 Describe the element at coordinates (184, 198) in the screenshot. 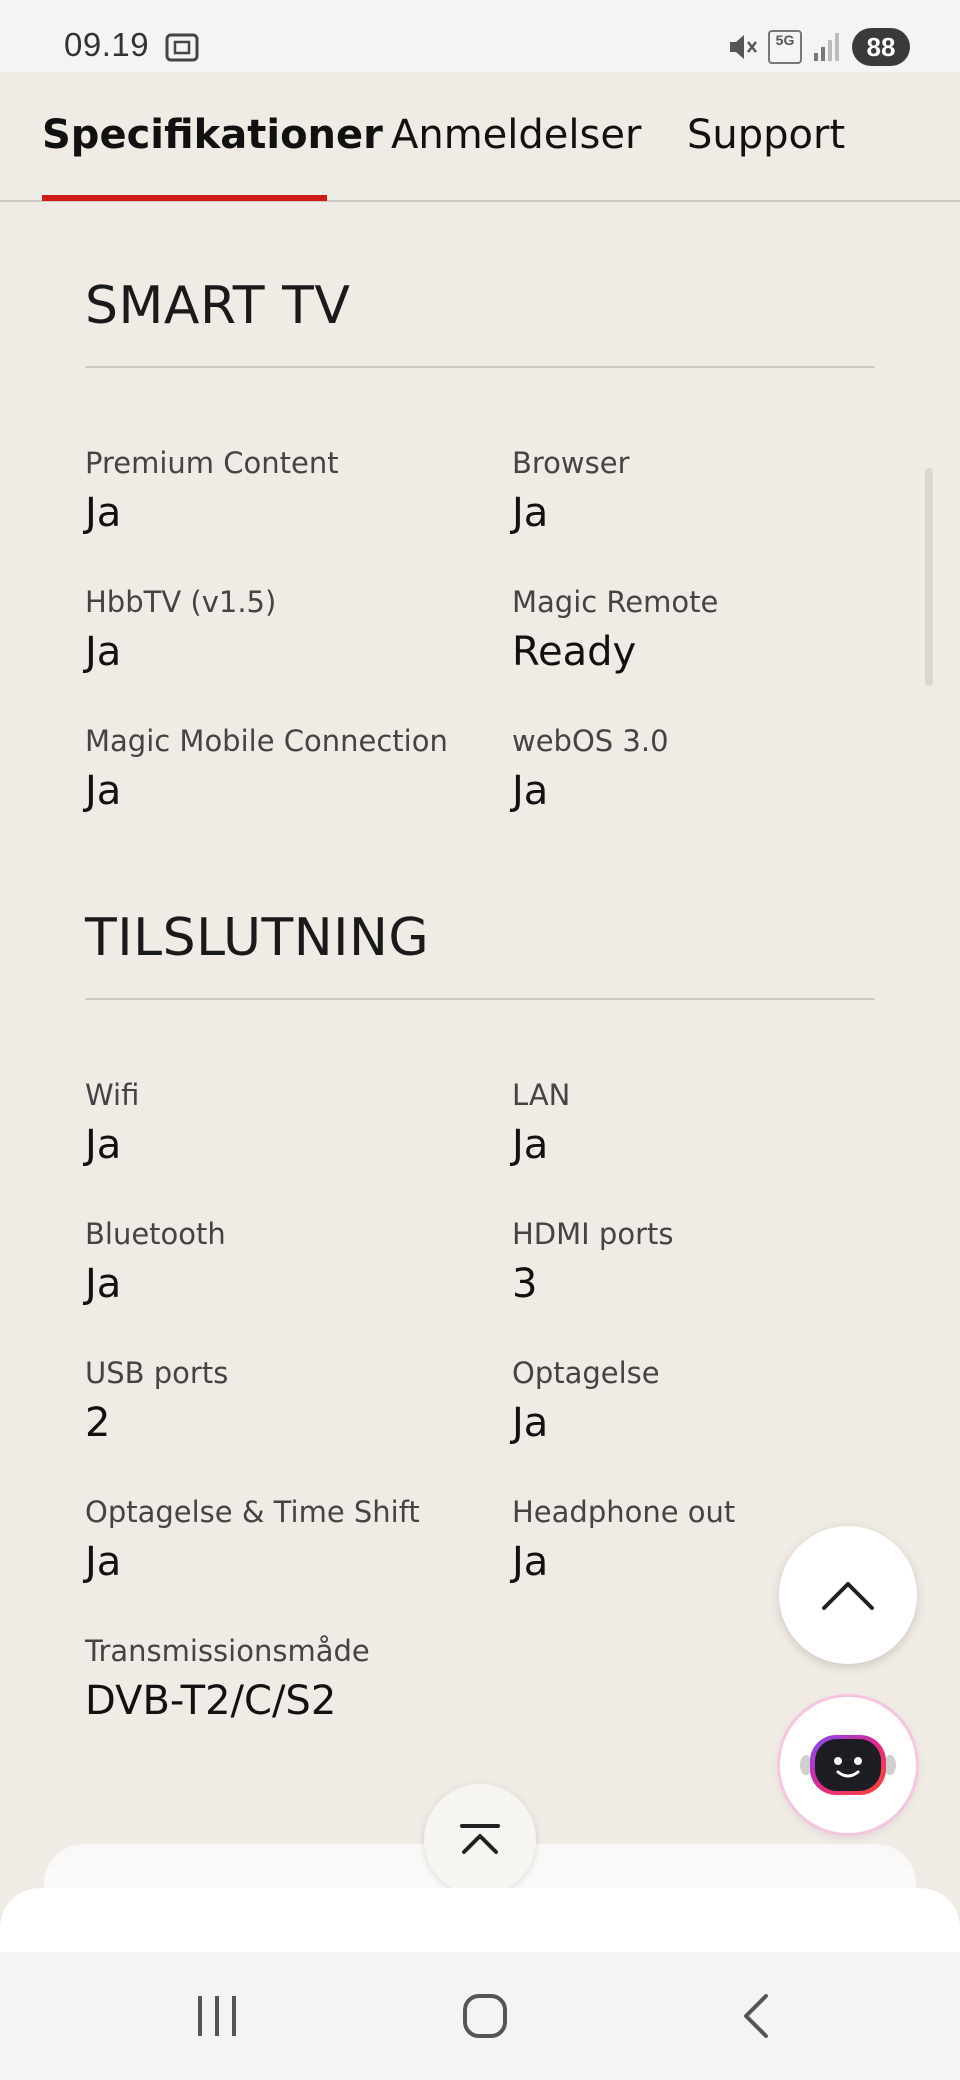

I see `active-tab-indicator` at that location.